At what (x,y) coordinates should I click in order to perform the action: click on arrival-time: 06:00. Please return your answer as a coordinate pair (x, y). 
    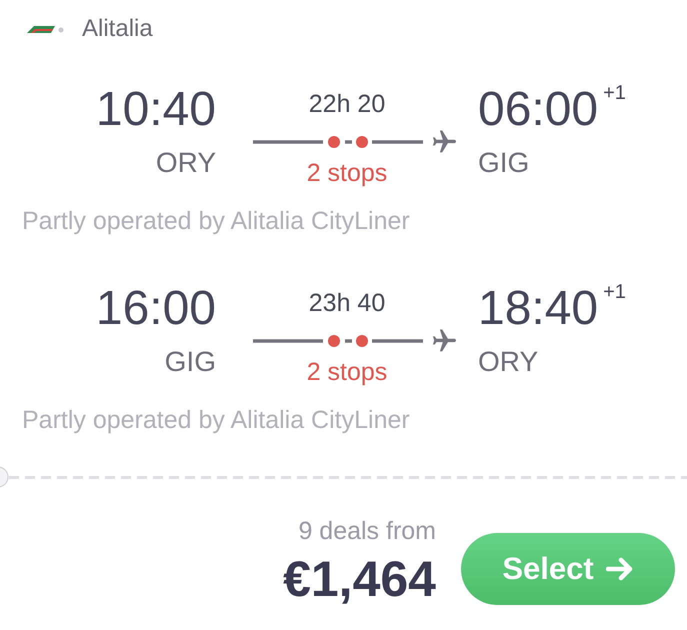
    Looking at the image, I should click on (538, 110).